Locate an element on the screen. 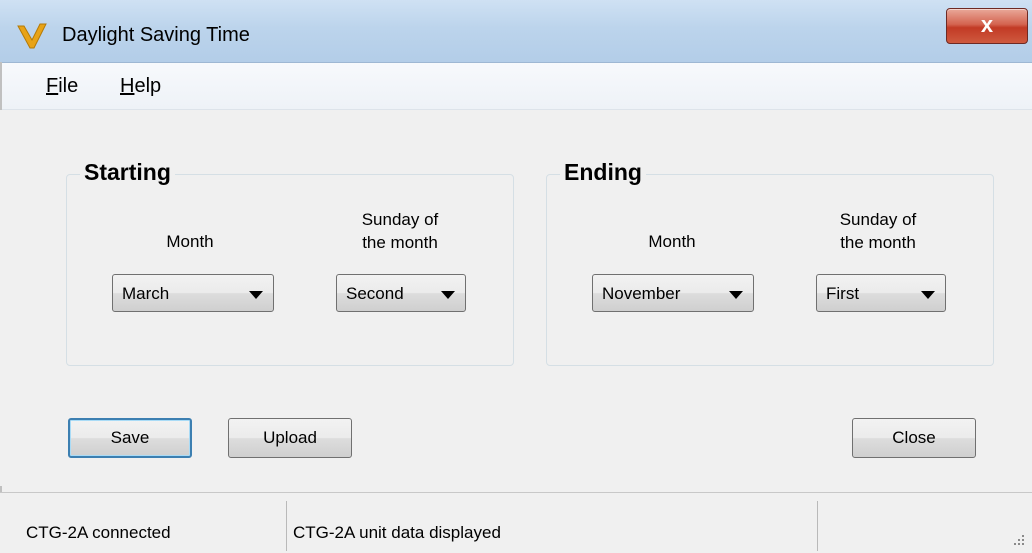 The height and width of the screenshot is (553, 1032). starting-sunday-select: Second is located at coordinates (401, 293).